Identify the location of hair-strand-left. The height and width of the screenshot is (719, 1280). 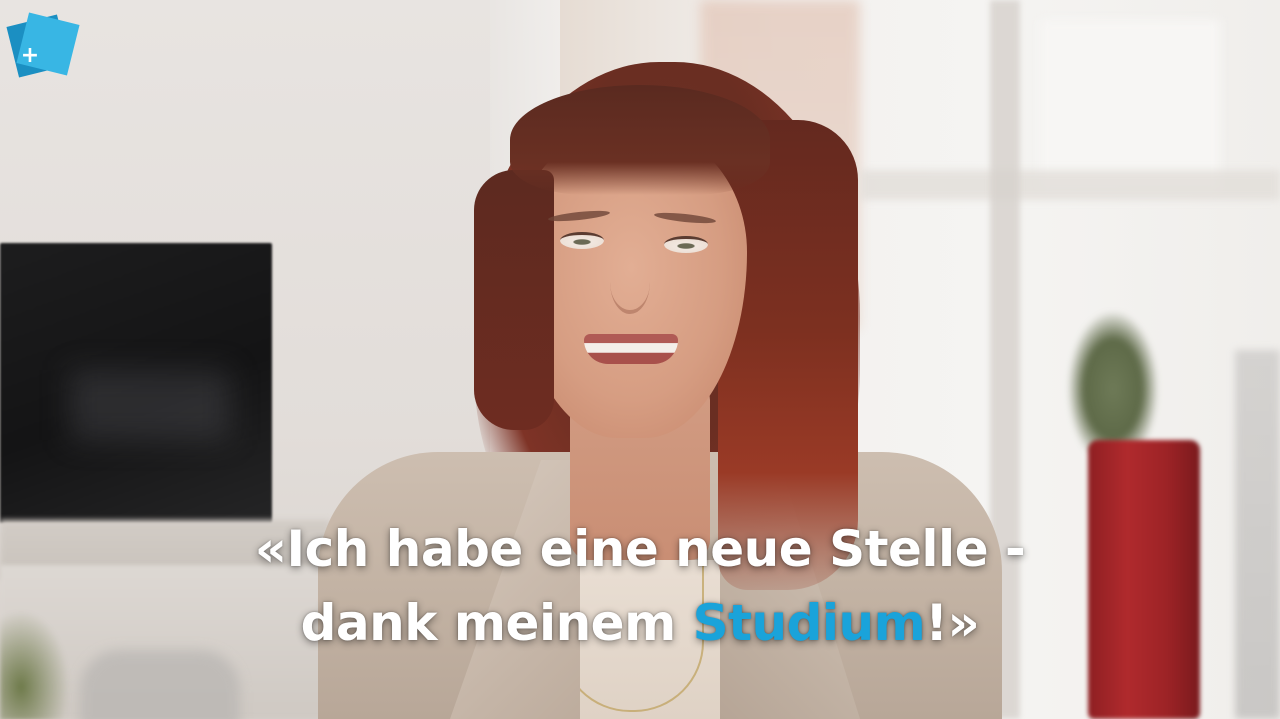
(514, 300).